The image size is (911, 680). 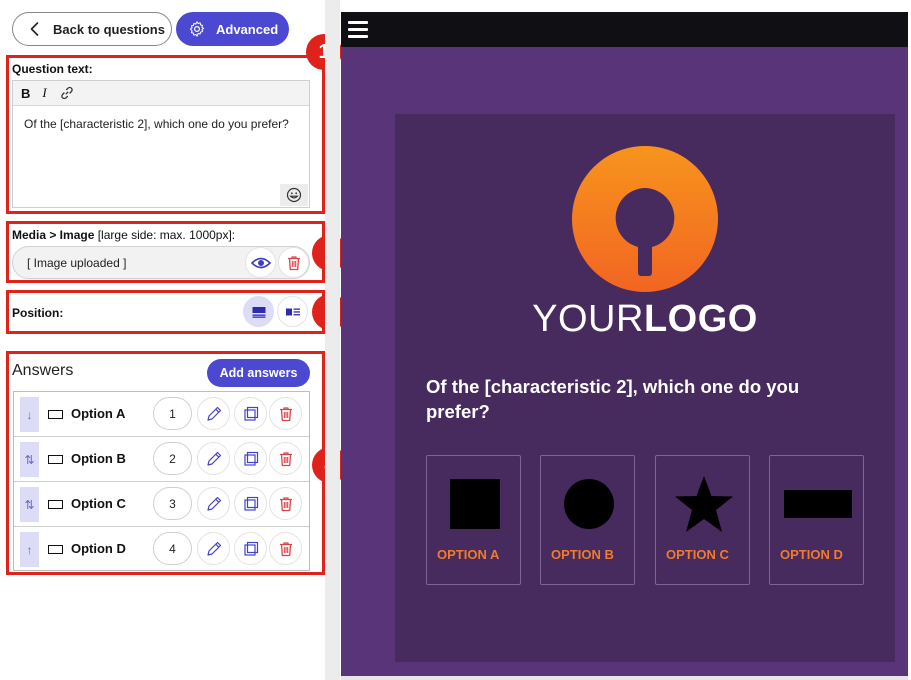 I want to click on answer-order-field: 1, so click(x=172, y=413).